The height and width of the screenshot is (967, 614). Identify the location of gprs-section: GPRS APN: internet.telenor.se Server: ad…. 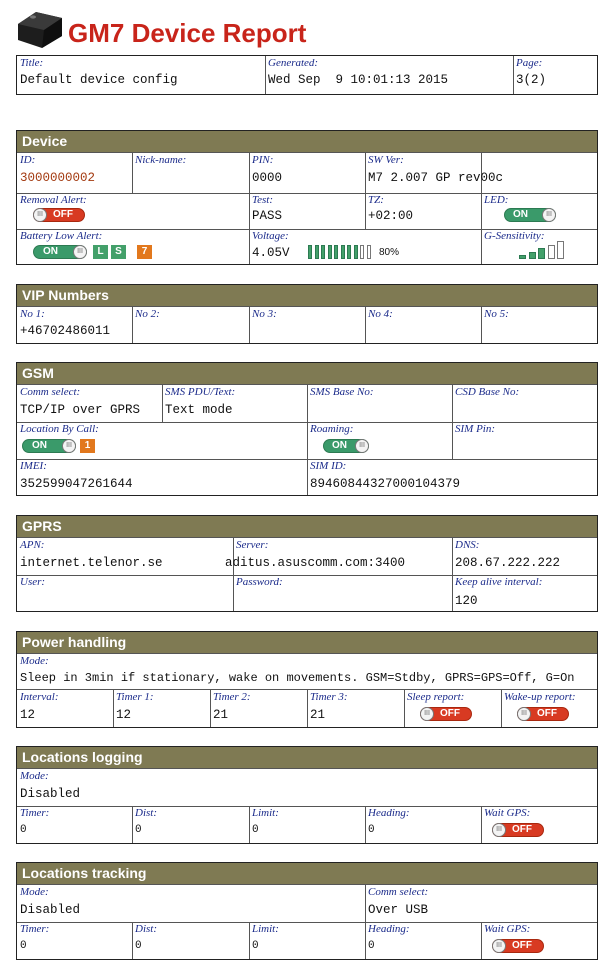
(307, 563).